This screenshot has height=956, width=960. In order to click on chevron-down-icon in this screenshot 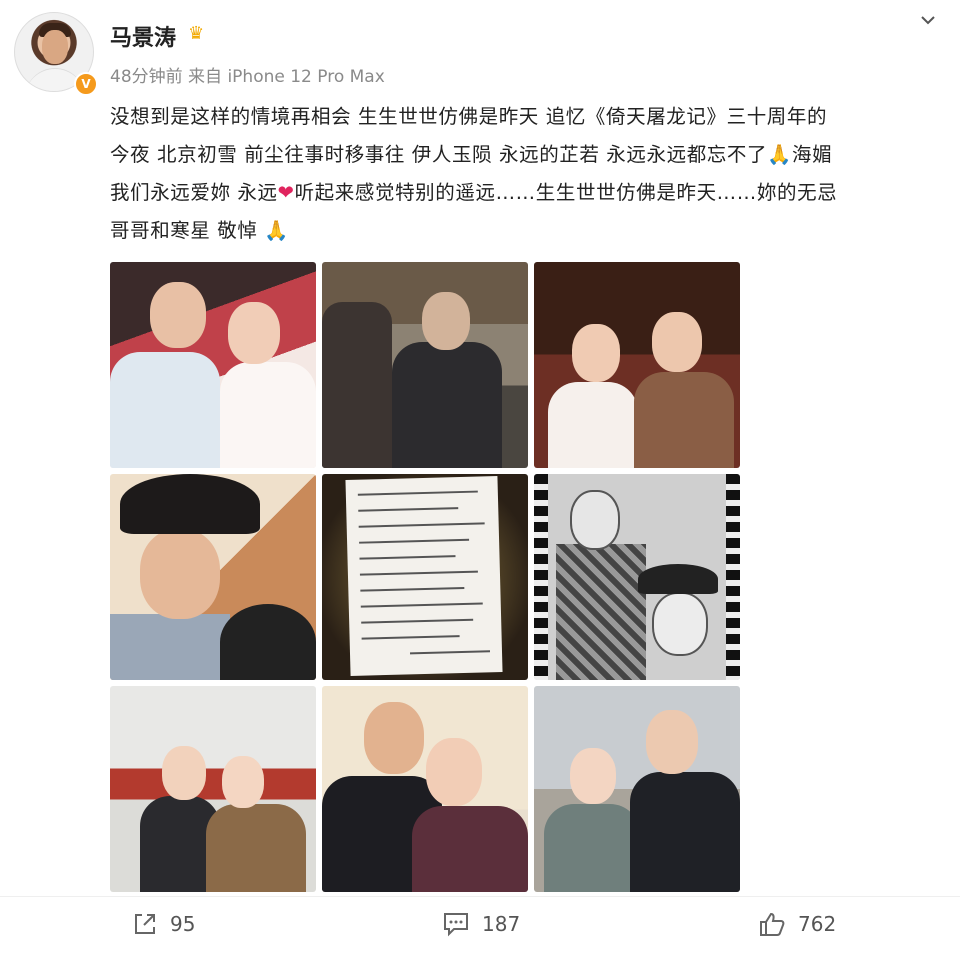, I will do `click(928, 20)`.